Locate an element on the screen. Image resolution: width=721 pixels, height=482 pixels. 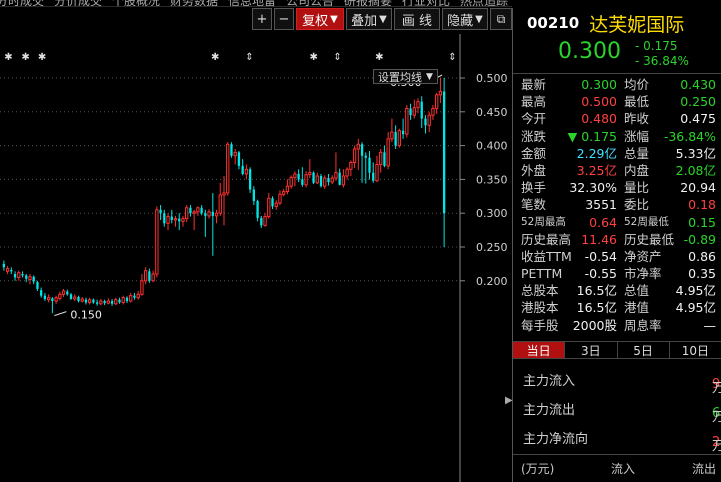
zoom-in-button: + is located at coordinates (262, 19).